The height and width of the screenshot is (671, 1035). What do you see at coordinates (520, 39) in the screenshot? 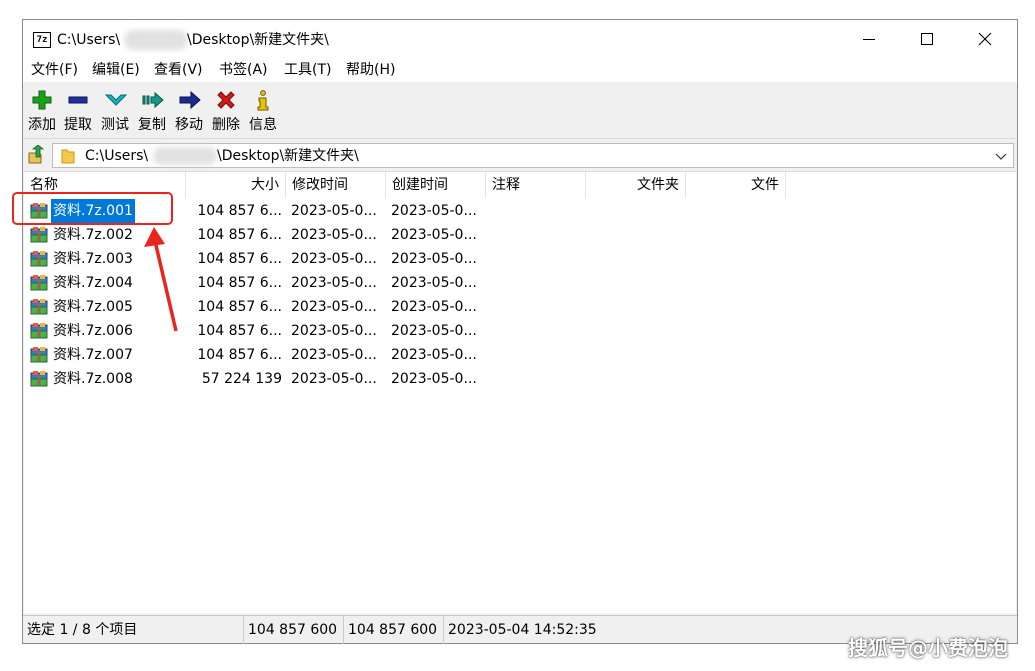
I see `title-bar: 7z C:\Users\ \Desktop\新建文件夹\` at bounding box center [520, 39].